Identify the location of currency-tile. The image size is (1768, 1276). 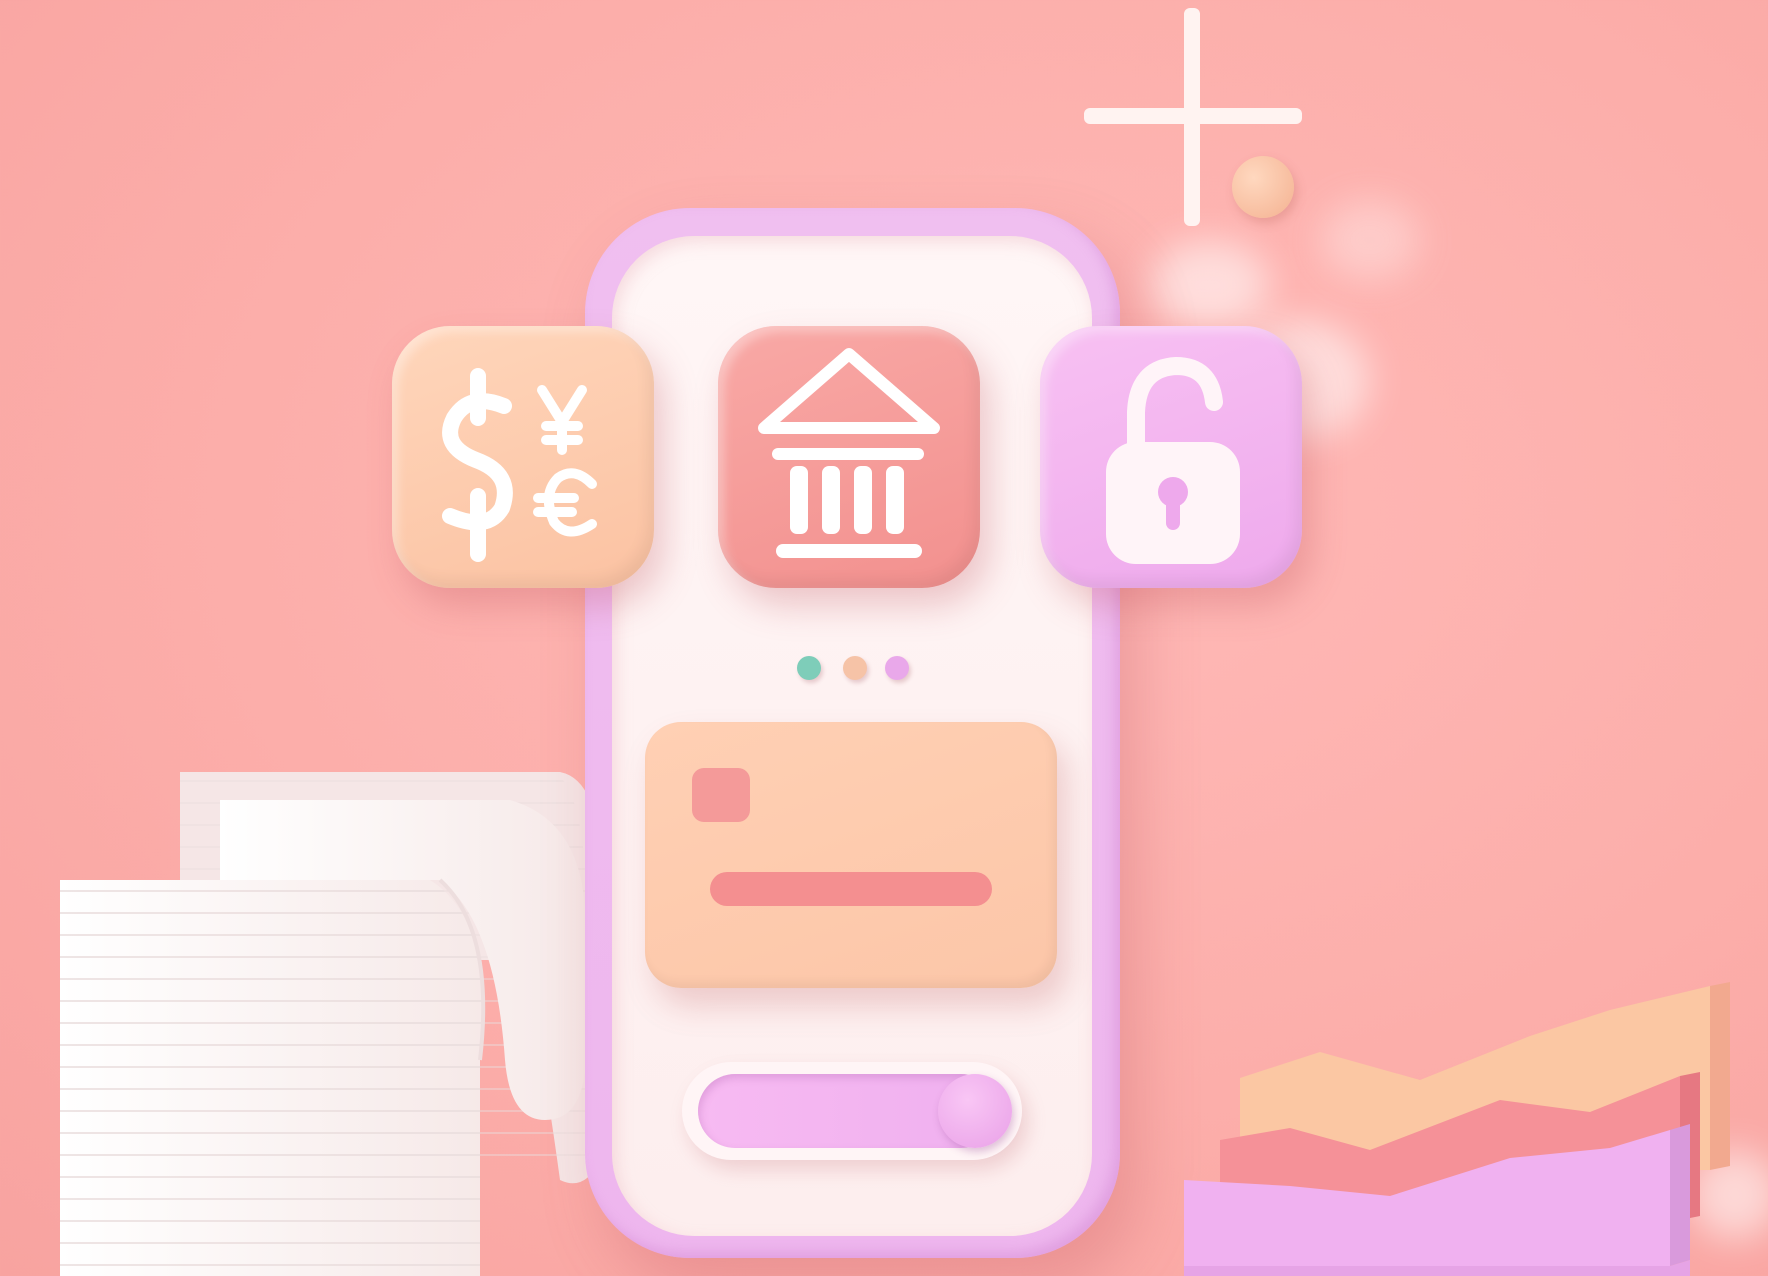
(523, 457).